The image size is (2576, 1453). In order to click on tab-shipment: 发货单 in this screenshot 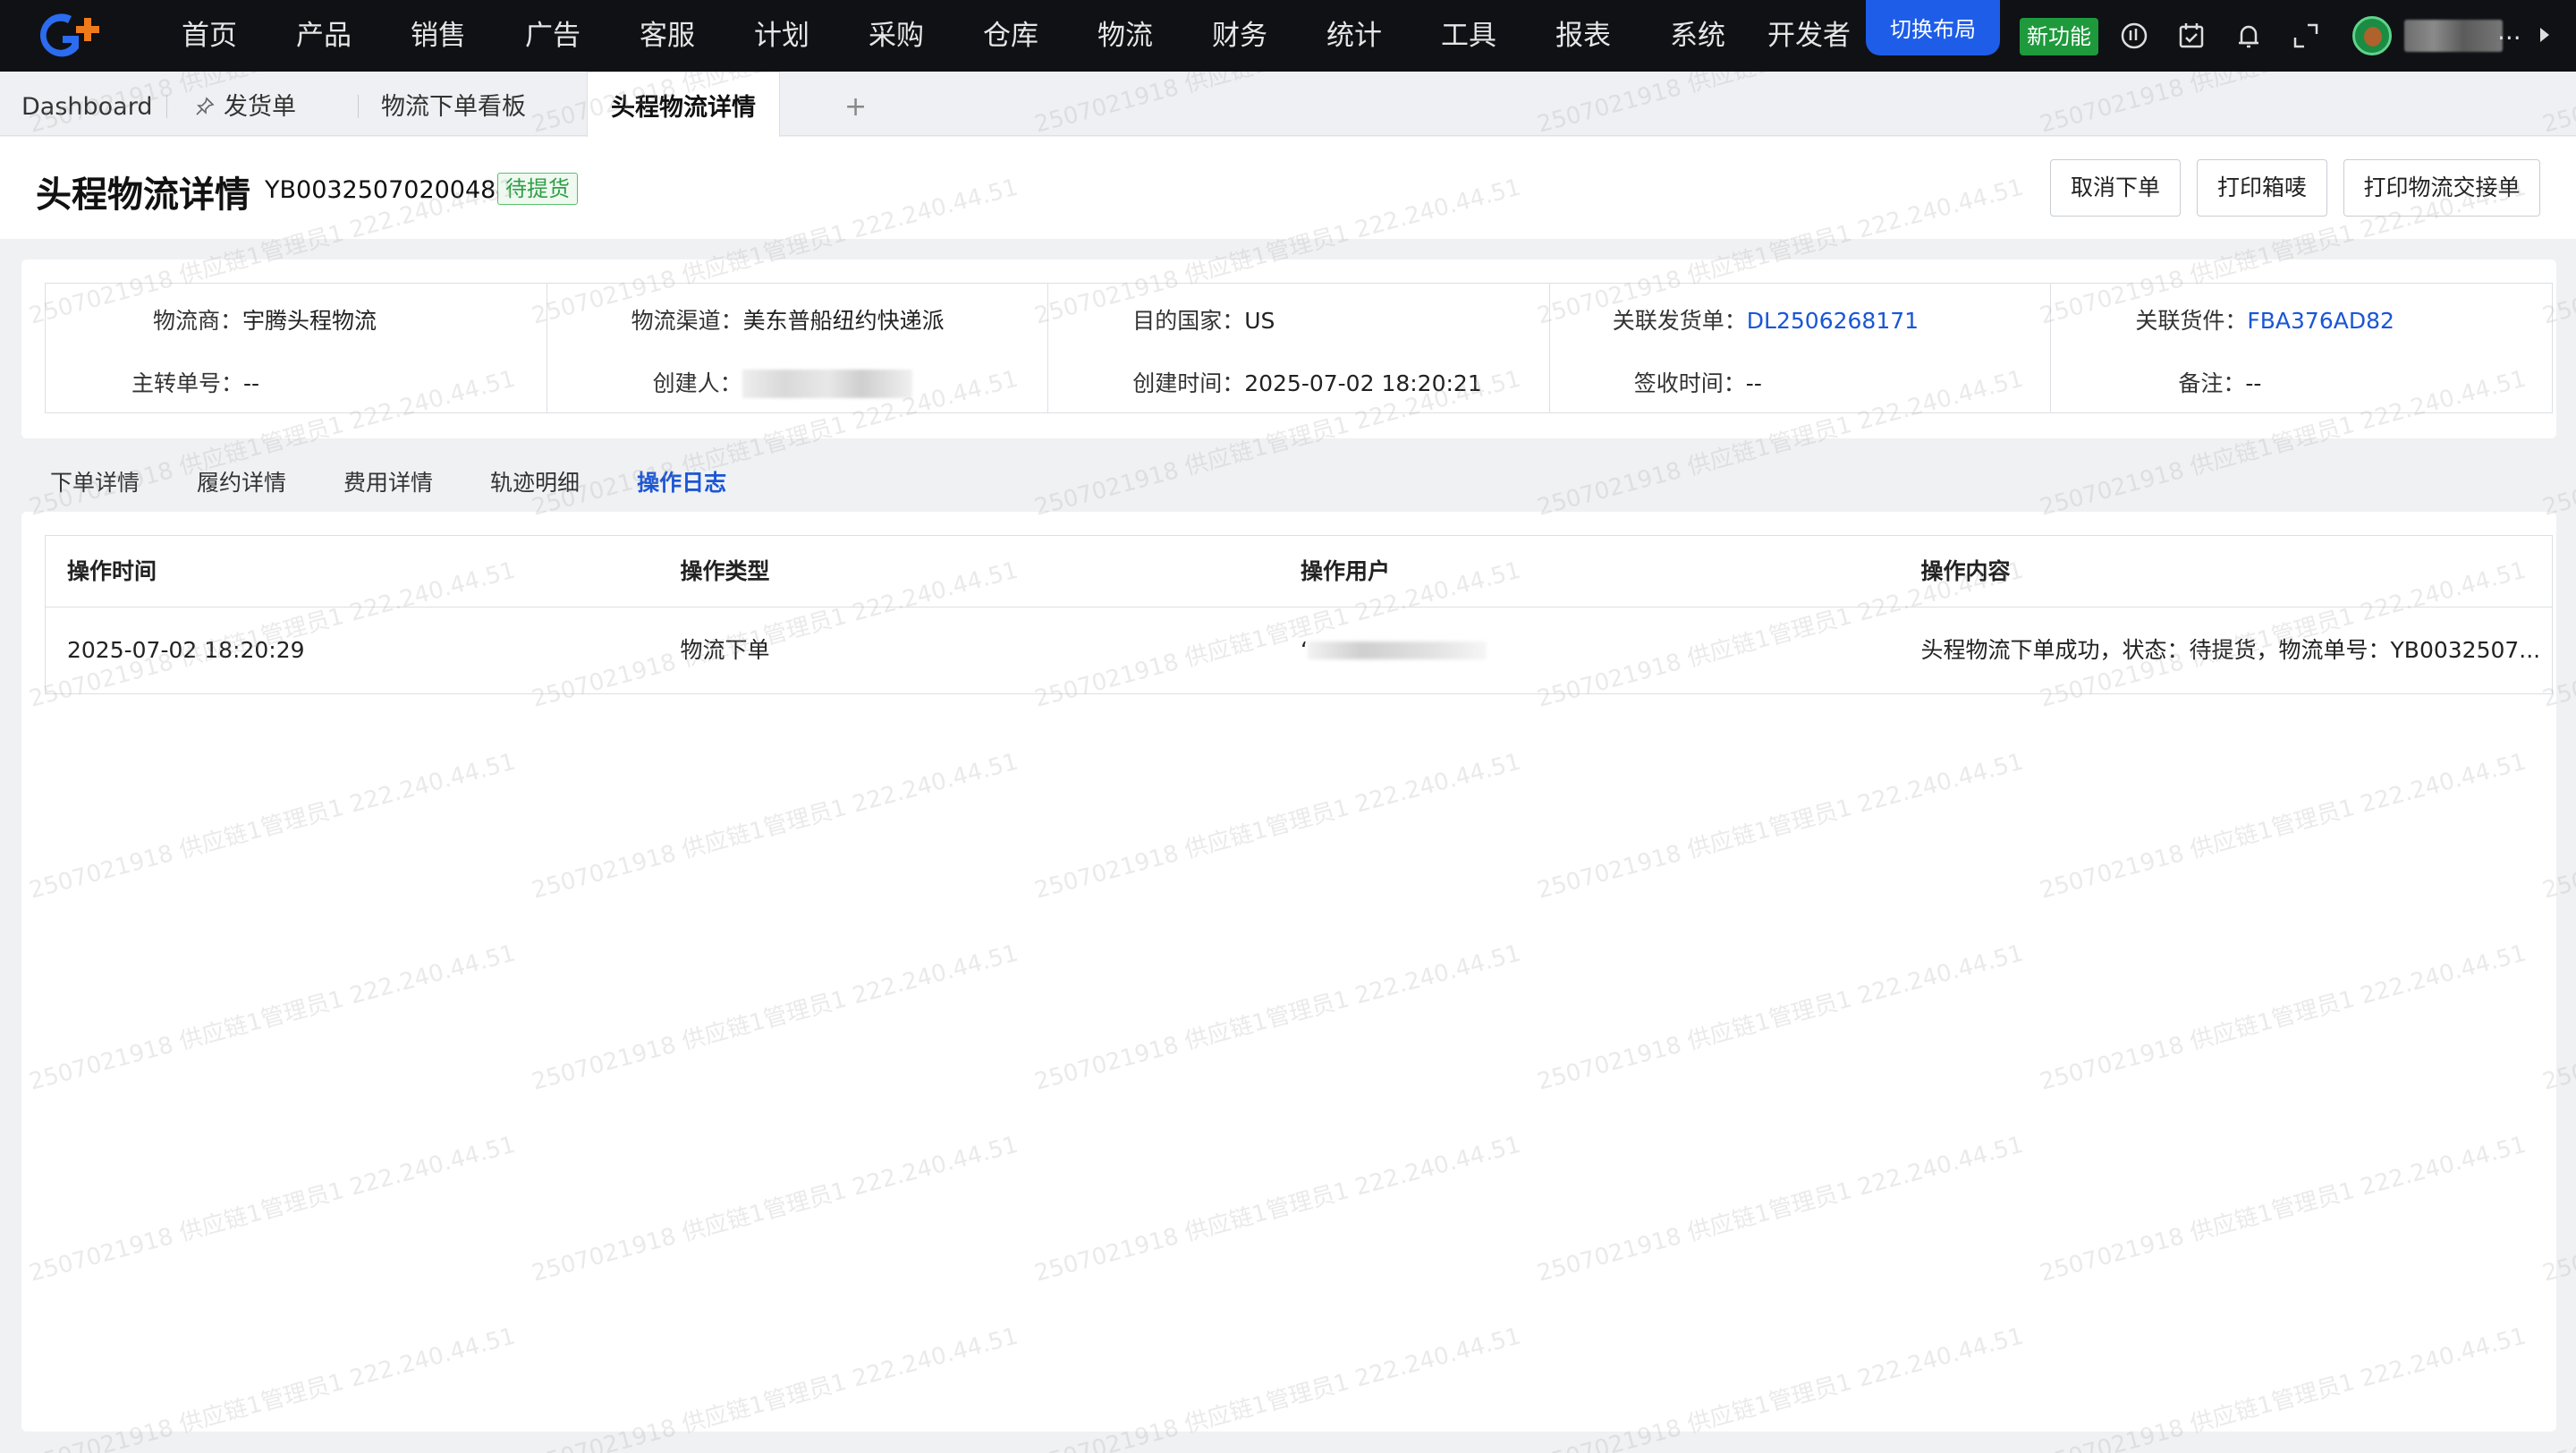, I will do `click(245, 104)`.